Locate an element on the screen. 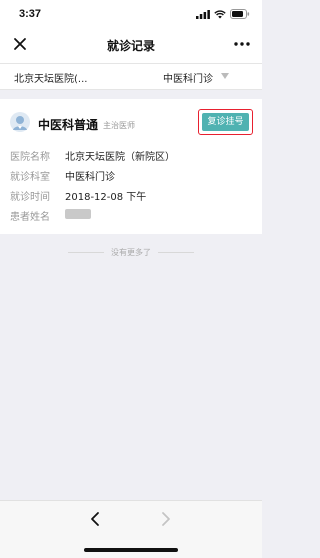  field-value-department: 中医科门诊 is located at coordinates (90, 177).